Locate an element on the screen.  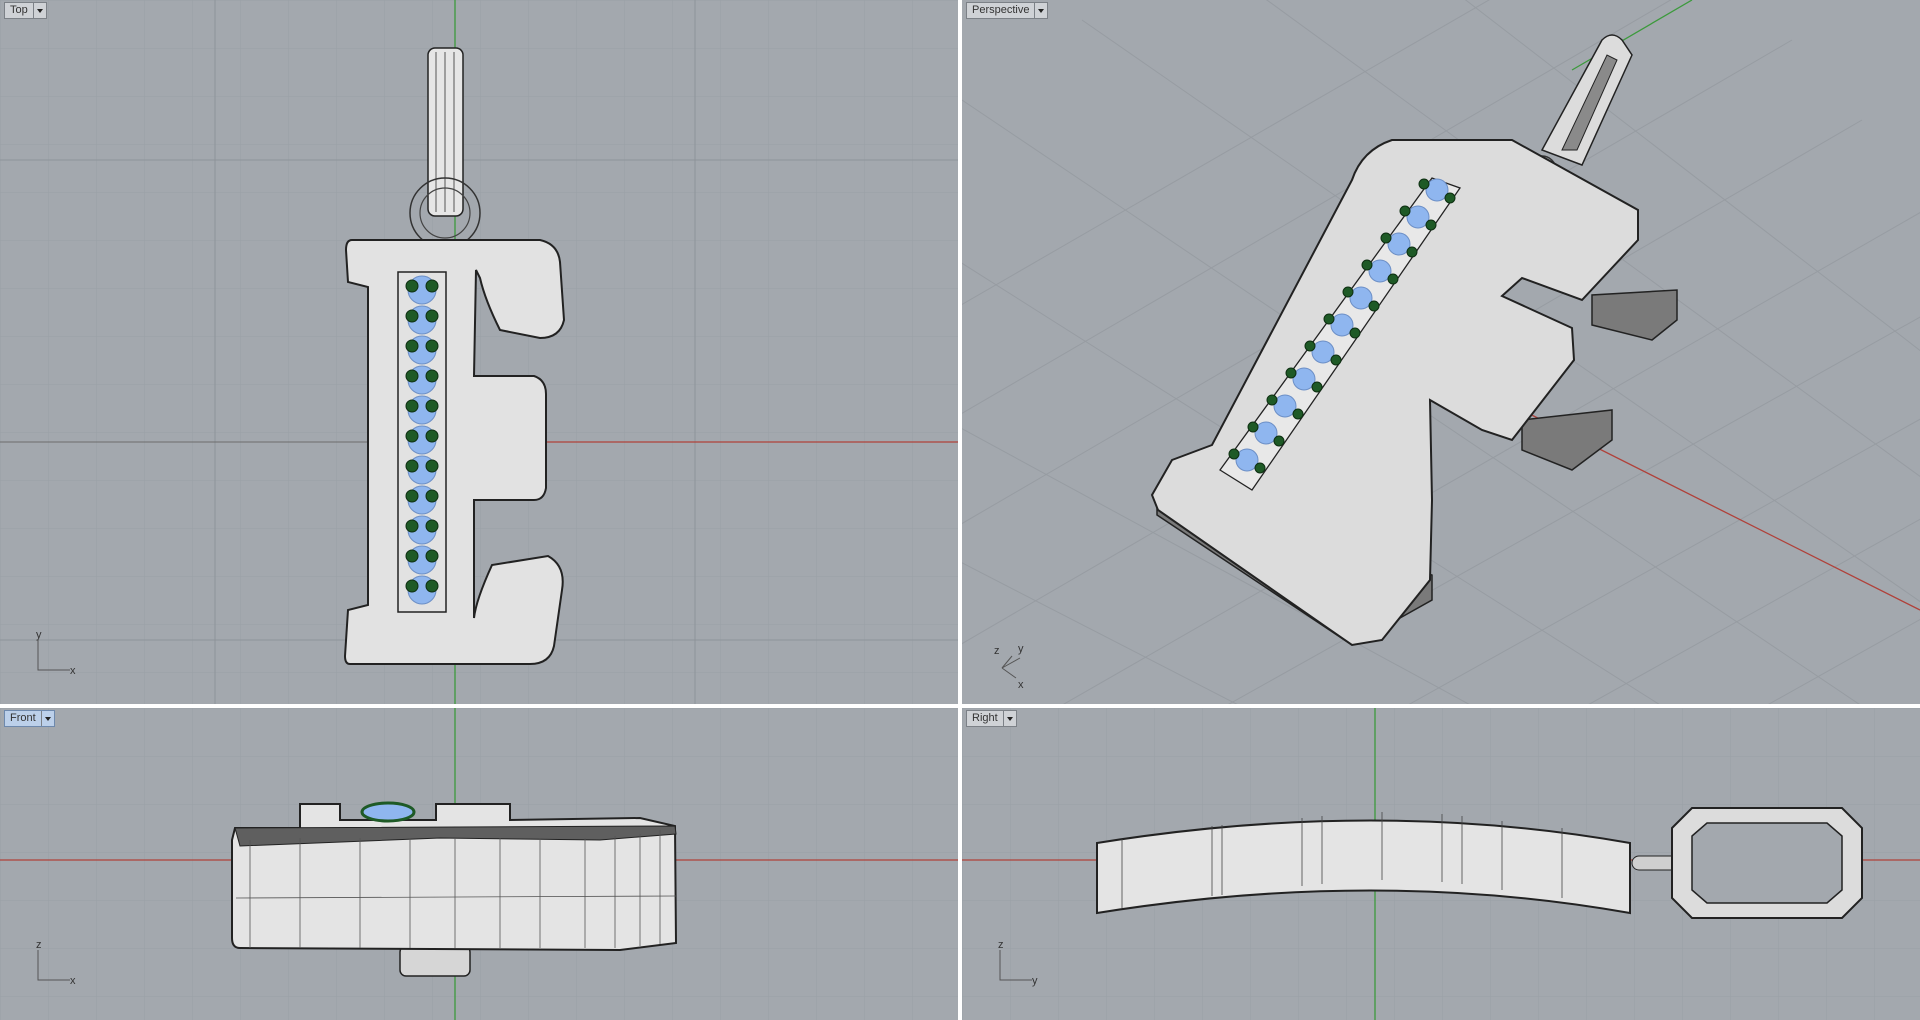
viewport-tab-front: Front is located at coordinates (29, 718).